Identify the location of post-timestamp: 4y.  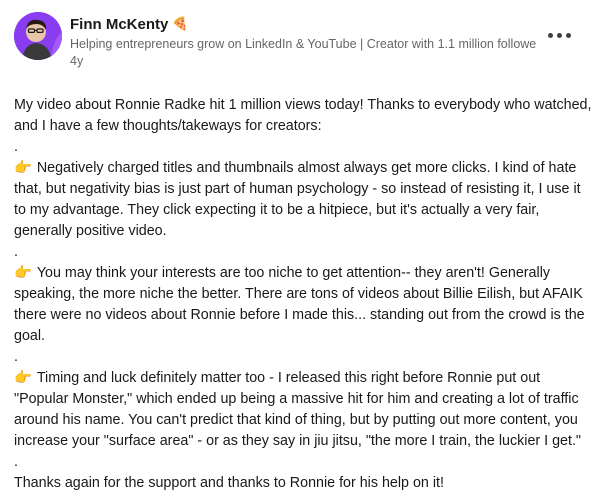
(77, 61).